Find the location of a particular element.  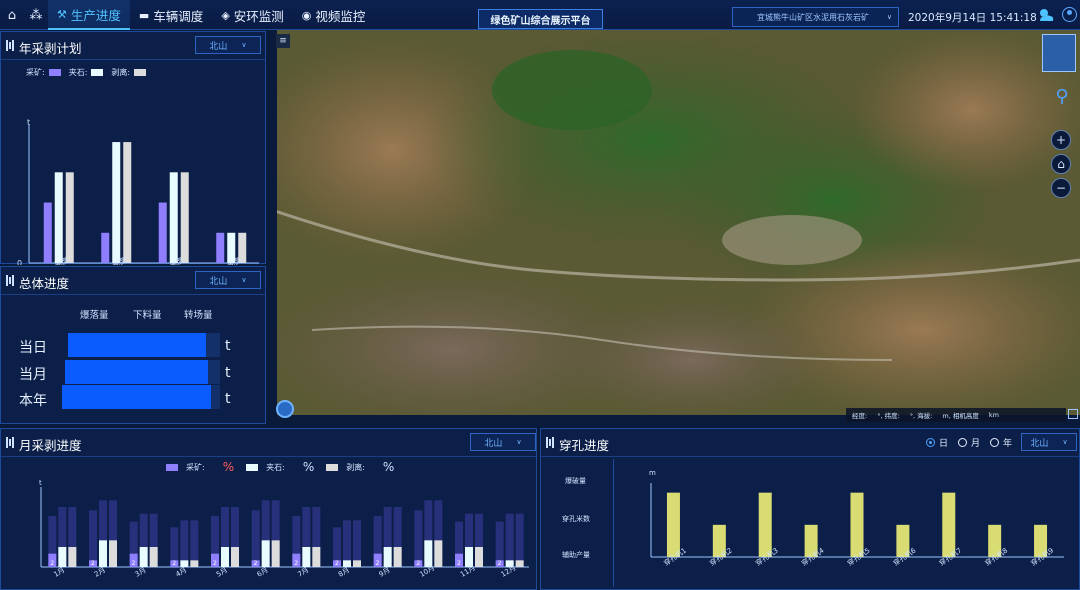

drilling-progress-region-select: 北山 ∨ is located at coordinates (1049, 442).